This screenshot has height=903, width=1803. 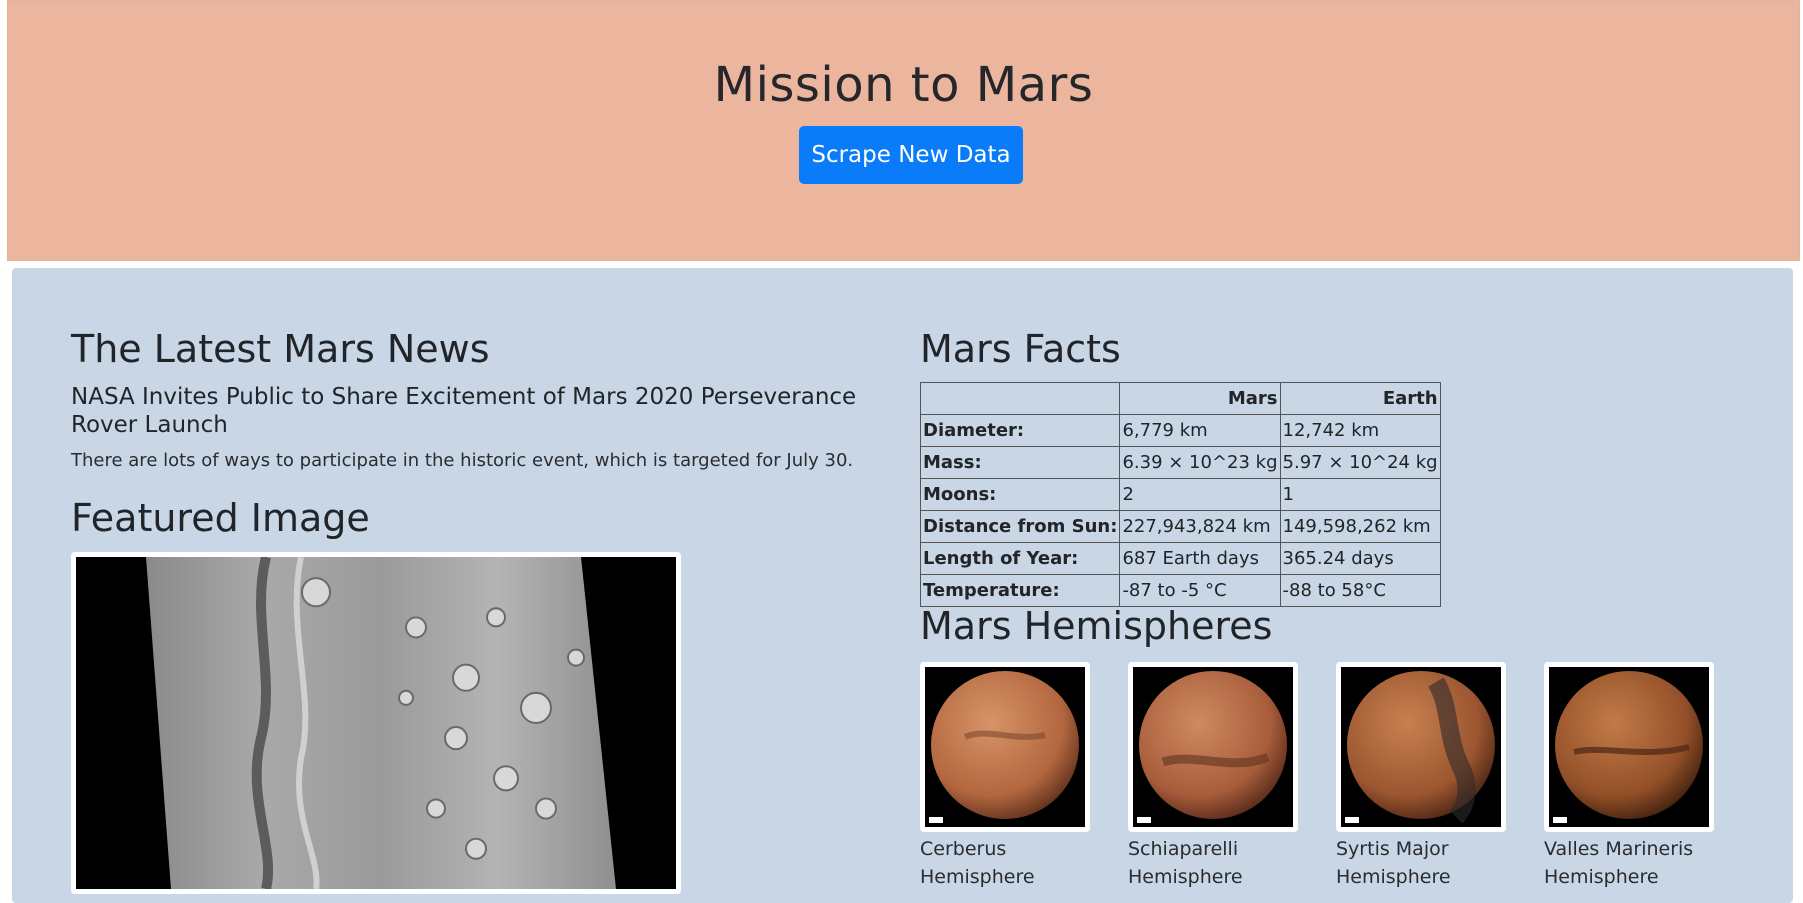 What do you see at coordinates (1009, 863) in the screenshot?
I see `hemisphere-caption: Cerberus Hemisphere` at bounding box center [1009, 863].